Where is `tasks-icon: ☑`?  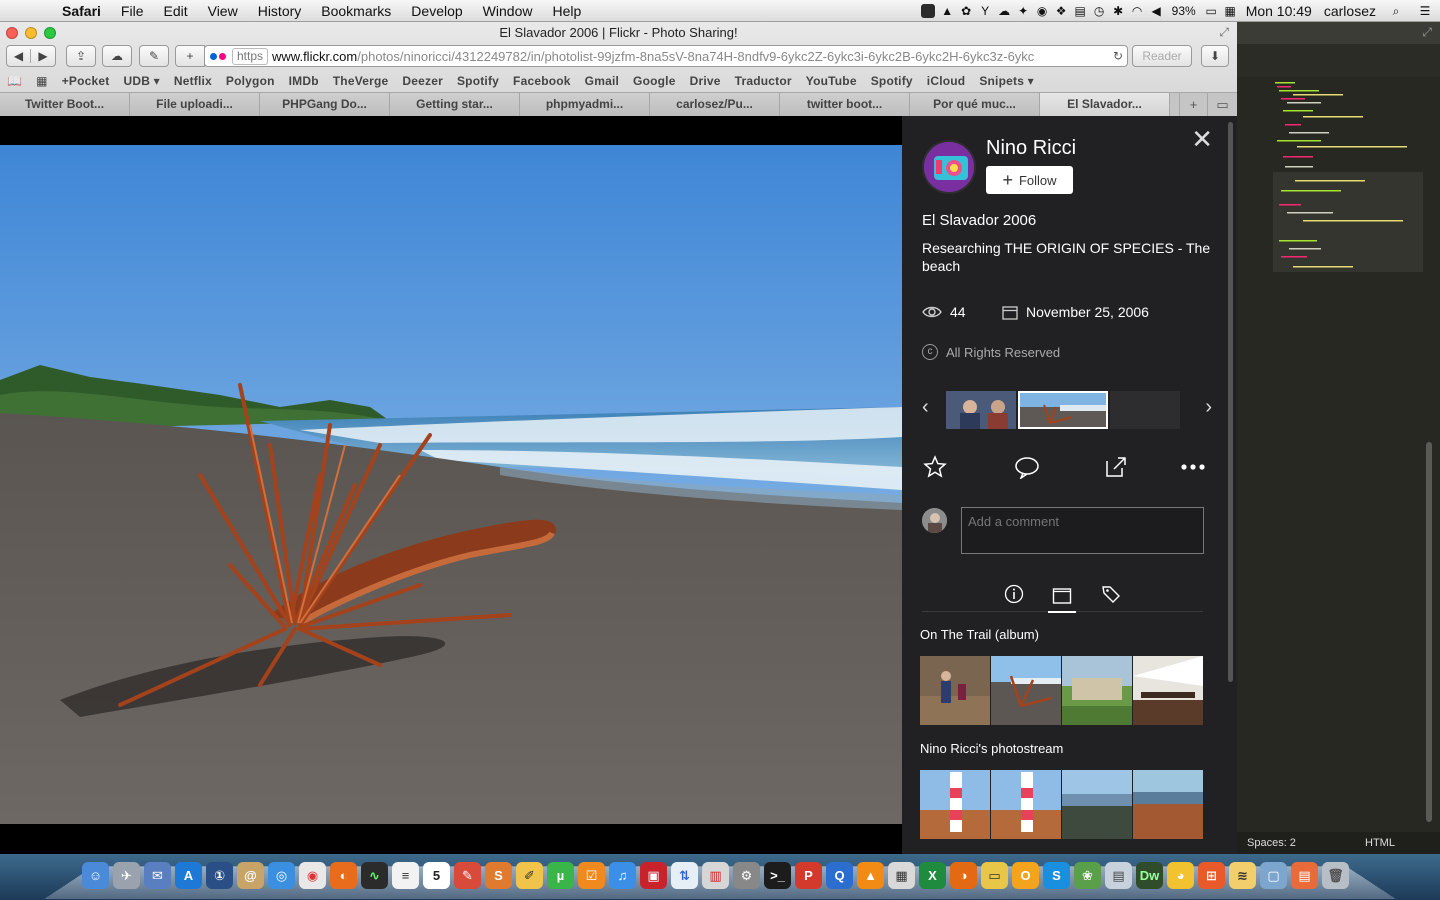 tasks-icon: ☑ is located at coordinates (591, 875).